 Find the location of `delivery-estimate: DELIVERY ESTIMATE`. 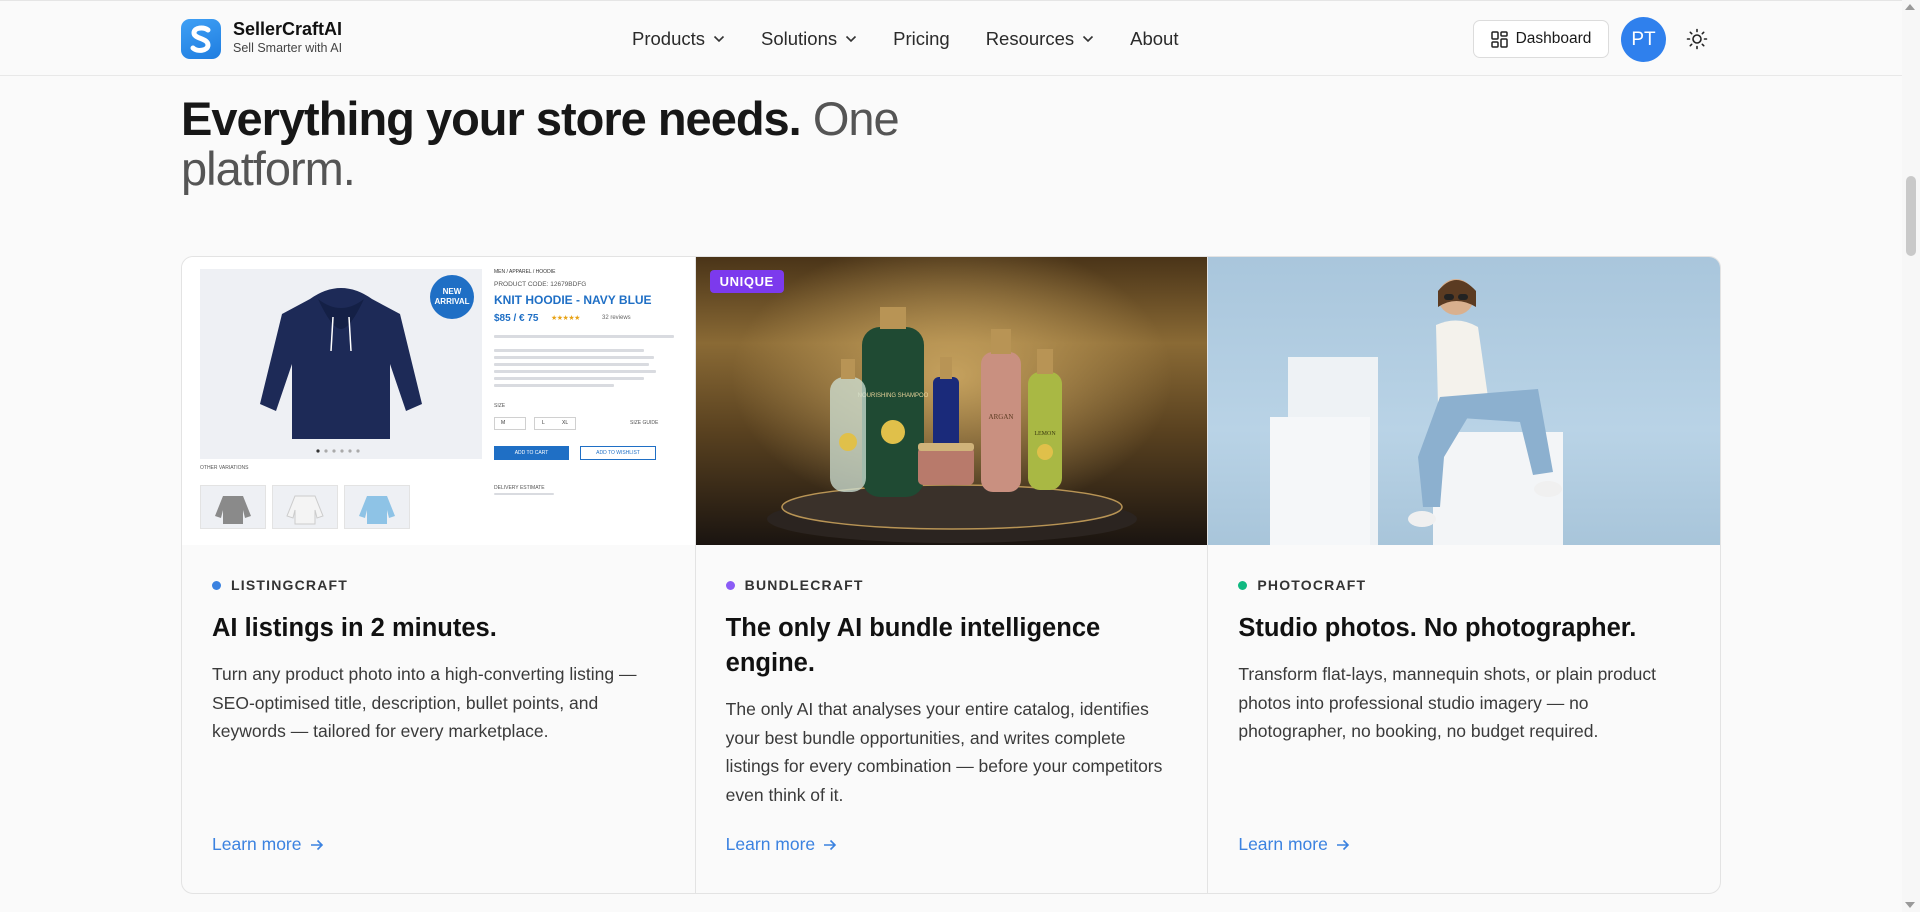

delivery-estimate: DELIVERY ESTIMATE is located at coordinates (519, 488).